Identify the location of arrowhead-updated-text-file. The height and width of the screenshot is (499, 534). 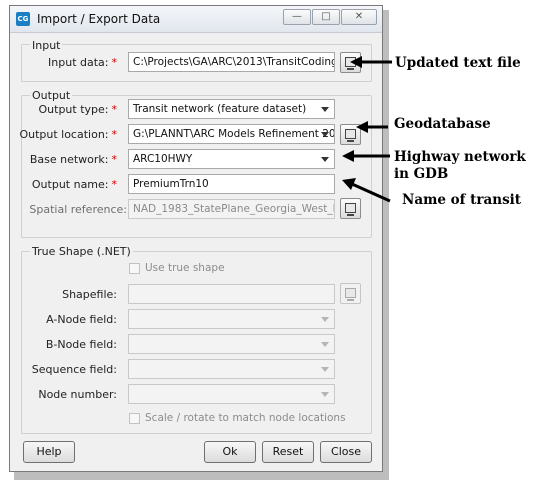
(356, 62).